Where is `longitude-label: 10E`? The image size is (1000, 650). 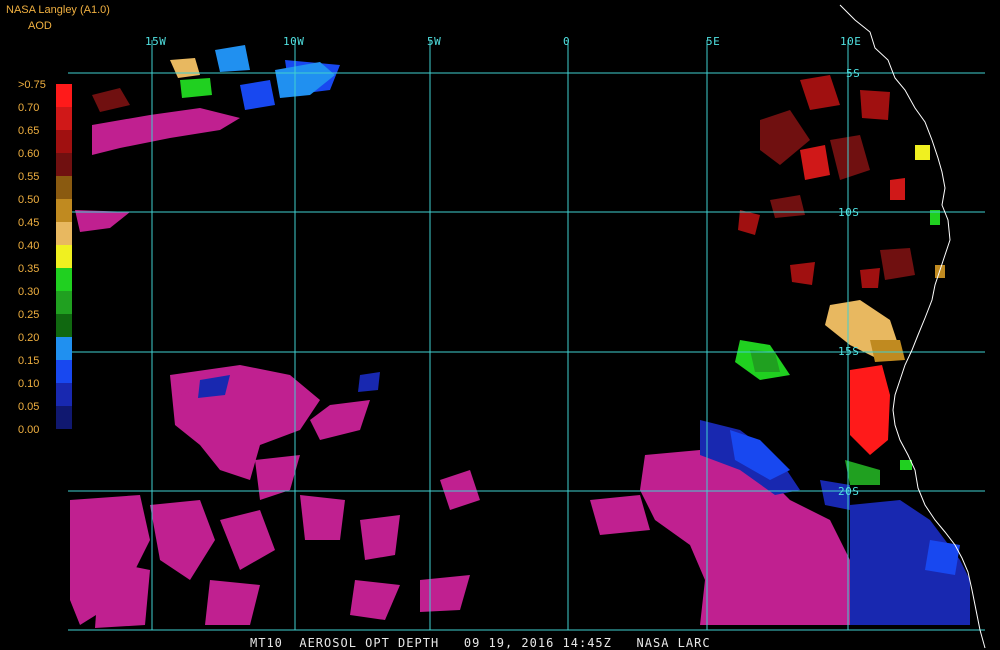
longitude-label: 10E is located at coordinates (851, 41).